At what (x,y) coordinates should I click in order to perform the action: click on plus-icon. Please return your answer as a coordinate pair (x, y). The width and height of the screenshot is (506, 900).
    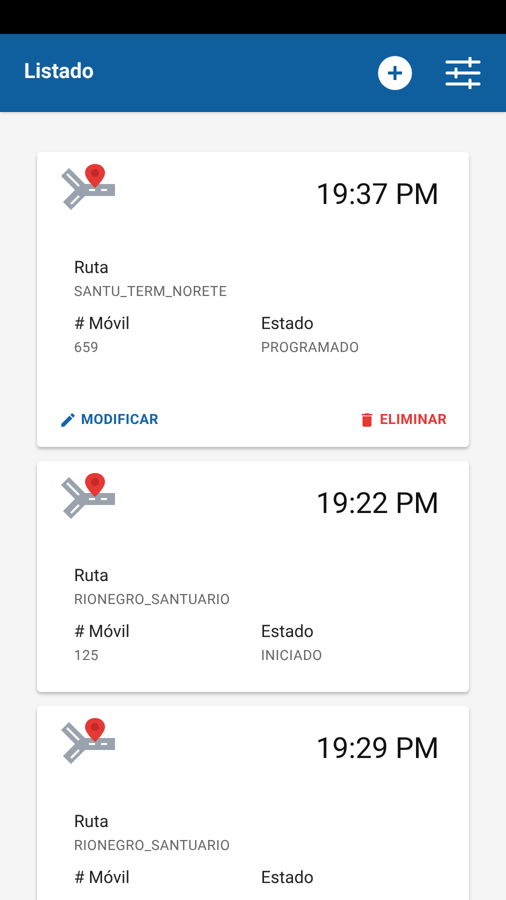
    Looking at the image, I should click on (395, 73).